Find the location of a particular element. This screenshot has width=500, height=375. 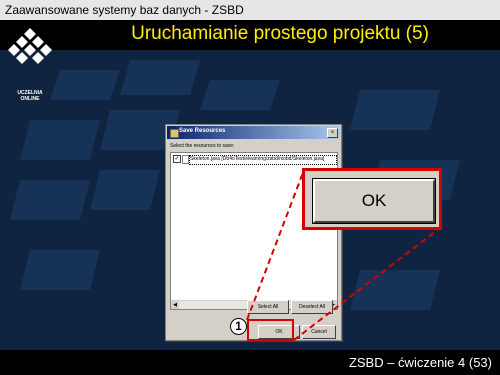

cancel-button: Cancel is located at coordinates (319, 332).